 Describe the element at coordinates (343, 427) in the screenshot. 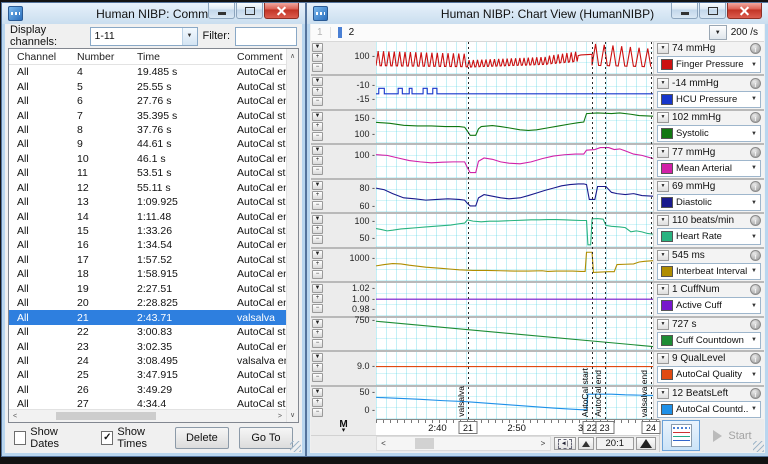

I see `marker-tool-area: M ▾` at that location.